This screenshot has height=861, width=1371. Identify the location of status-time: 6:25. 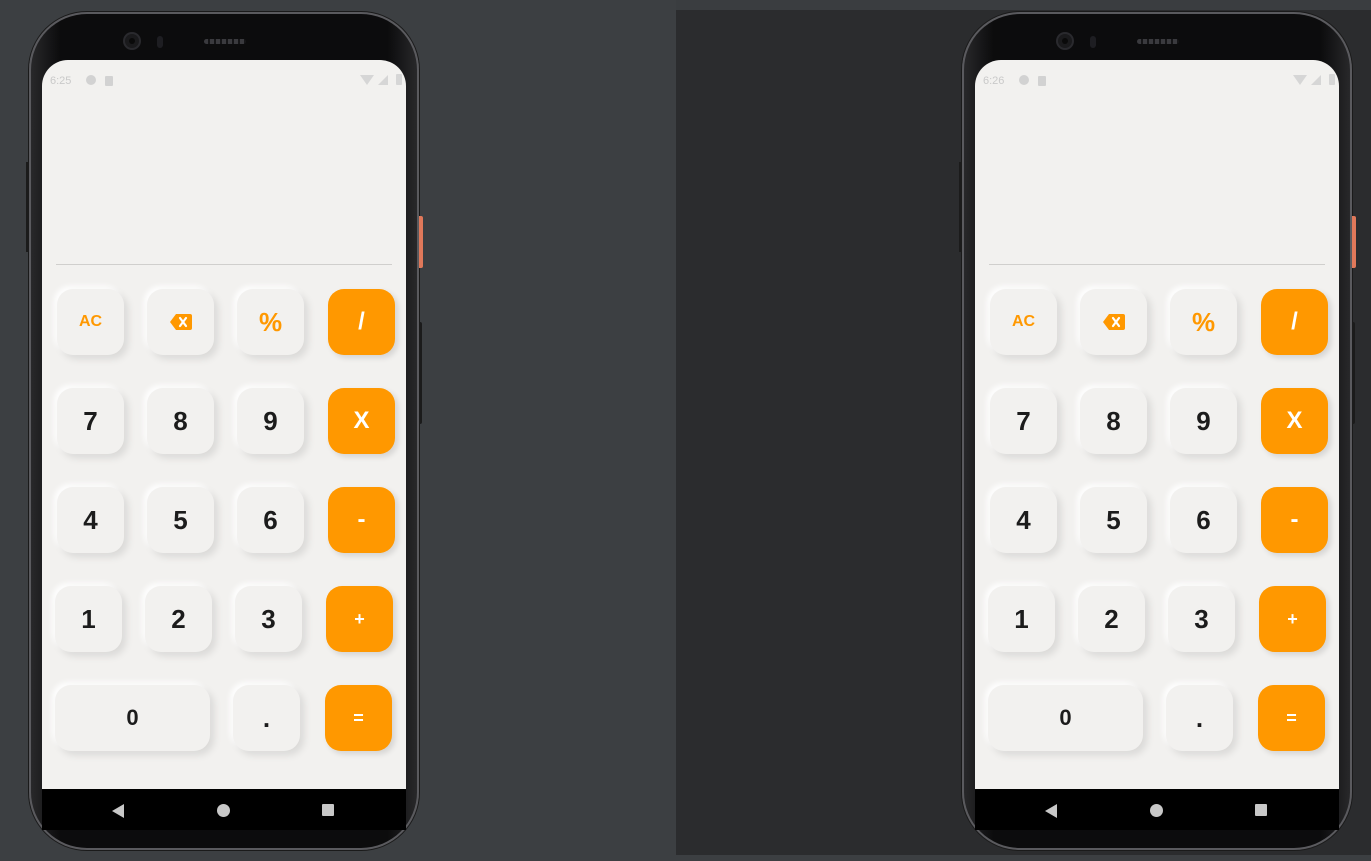
(61, 81).